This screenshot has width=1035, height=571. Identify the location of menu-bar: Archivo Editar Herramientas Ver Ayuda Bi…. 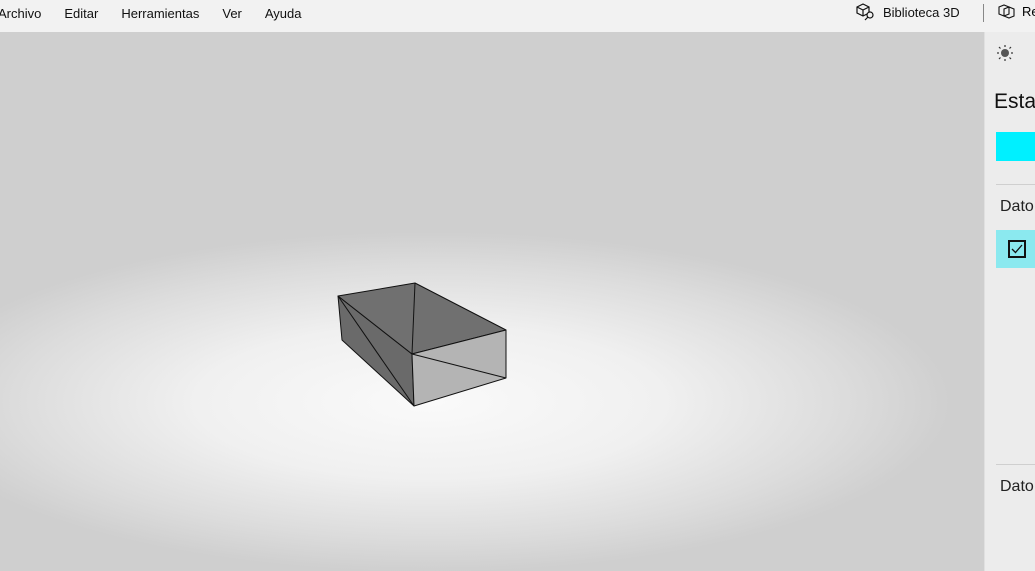
(517, 16).